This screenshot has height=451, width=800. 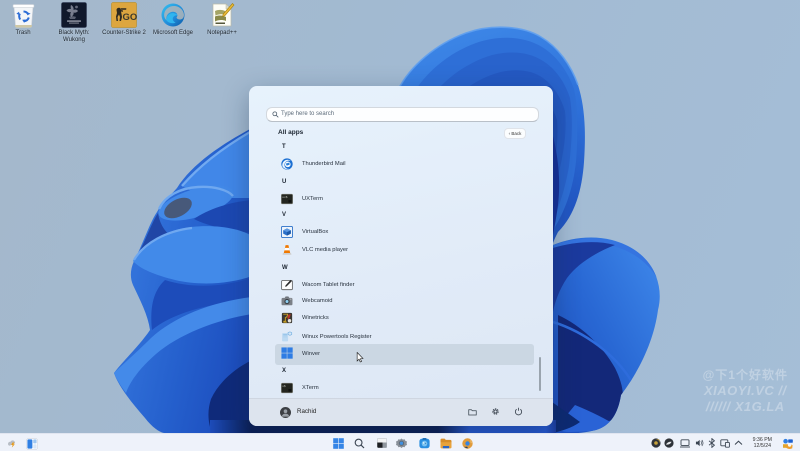 What do you see at coordinates (284, 386) in the screenshot?
I see `svg-text: x$` at bounding box center [284, 386].